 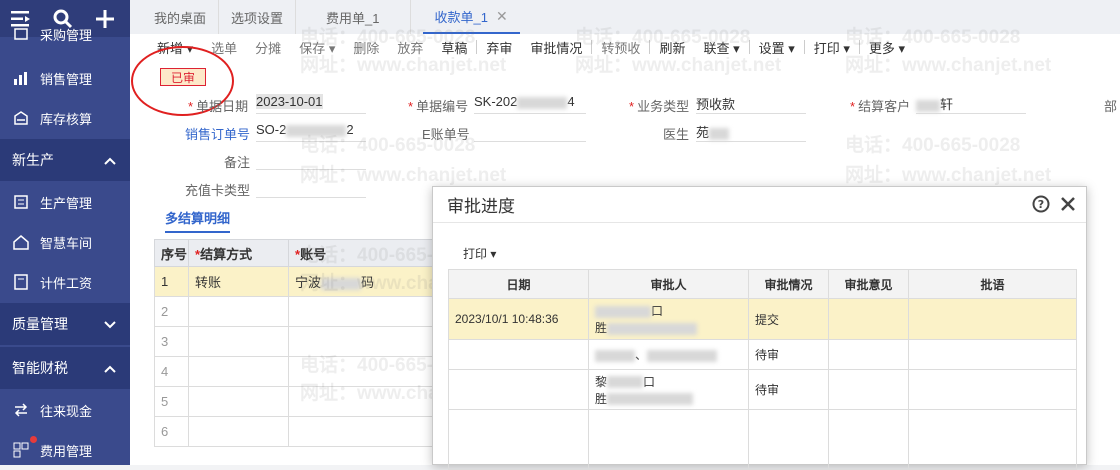 I want to click on doc-date-field: 2023-10-01, so click(x=311, y=104).